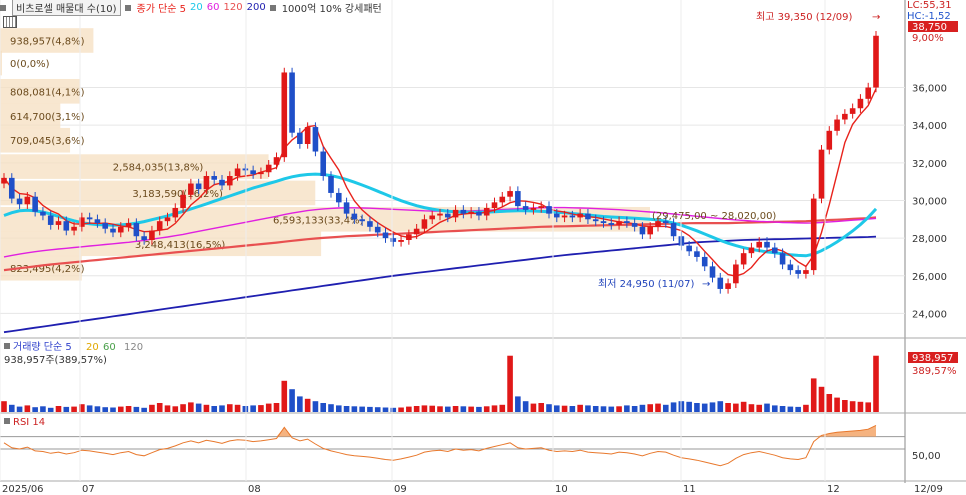 This screenshot has height=495, width=966. Describe the element at coordinates (561, 489) in the screenshot. I see `x-tick-label: 10` at that location.